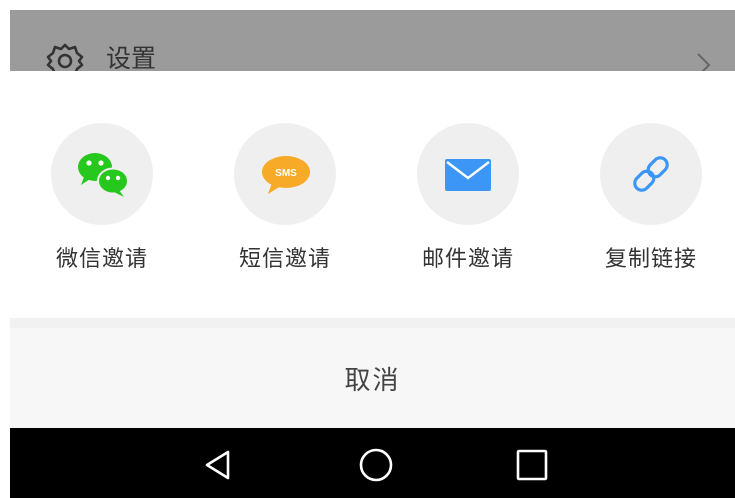 The height and width of the screenshot is (498, 735). I want to click on share-option-sms: SMS 短信邀请, so click(285, 203).